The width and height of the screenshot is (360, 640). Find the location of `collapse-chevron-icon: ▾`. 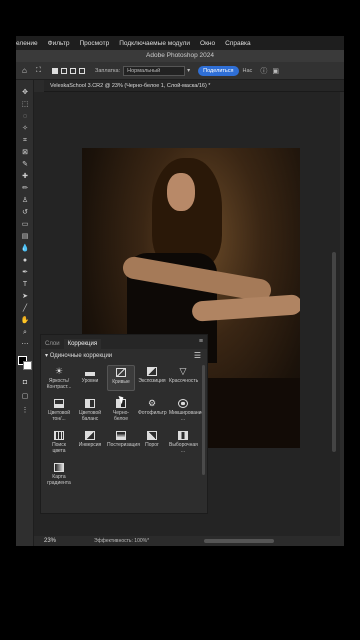

collapse-chevron-icon: ▾ is located at coordinates (46, 356).